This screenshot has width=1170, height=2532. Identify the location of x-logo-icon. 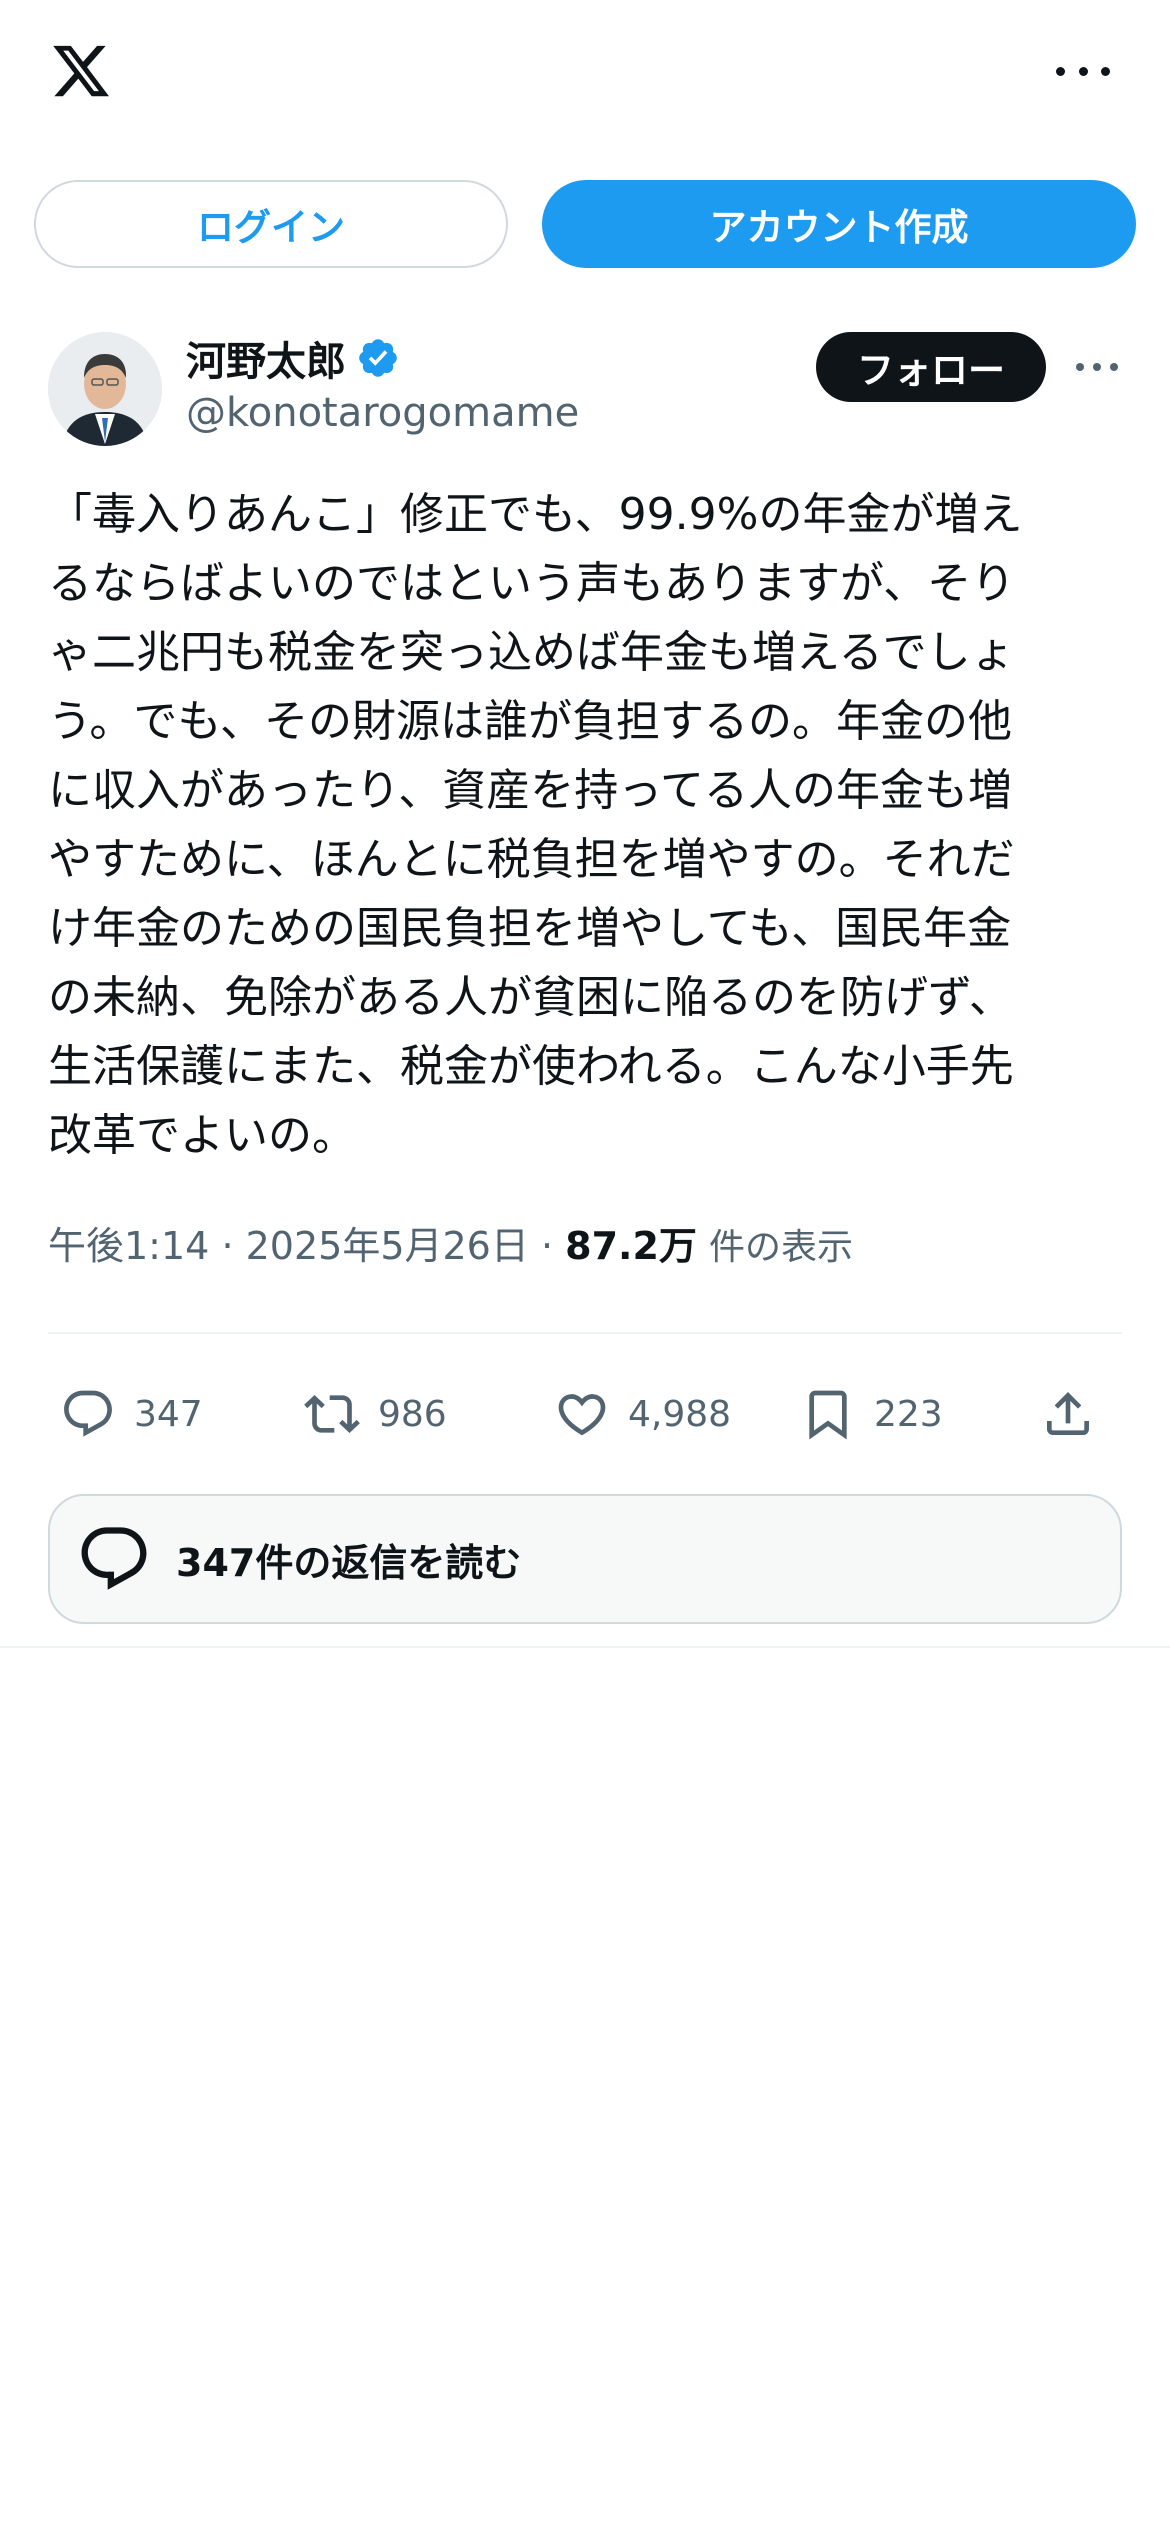
(81, 71).